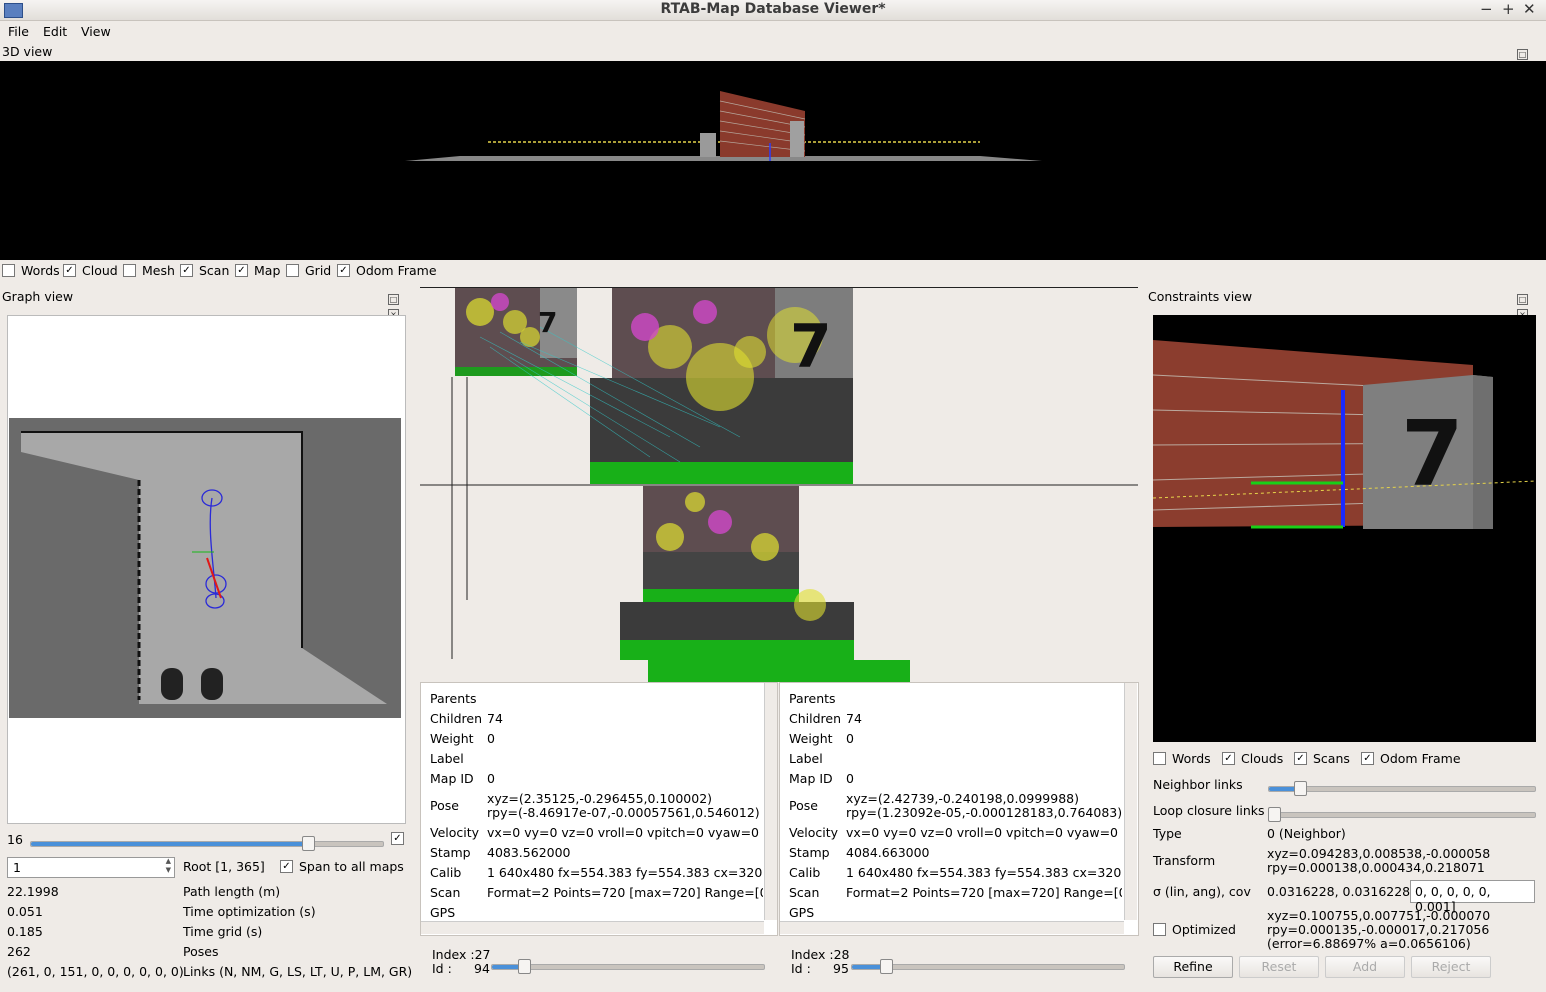 Image resolution: width=1546 pixels, height=992 pixels. What do you see at coordinates (400, 305) in the screenshot?
I see `graph-view-dock-buttons: □×` at bounding box center [400, 305].